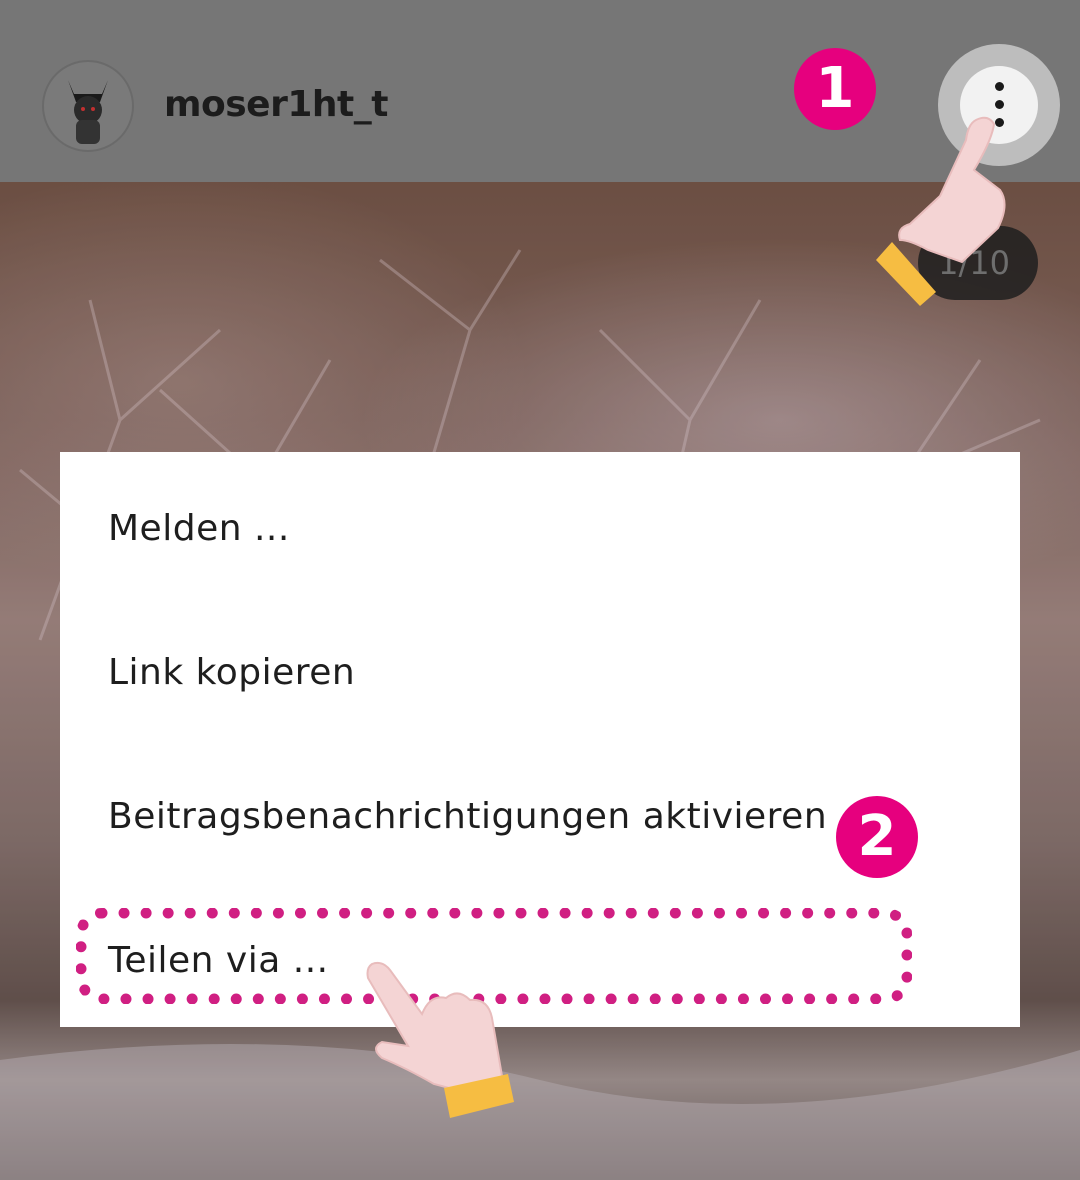 Image resolution: width=1080 pixels, height=1180 pixels. Describe the element at coordinates (231, 672) in the screenshot. I see `menu-item-copy-link: Link kopieren` at that location.